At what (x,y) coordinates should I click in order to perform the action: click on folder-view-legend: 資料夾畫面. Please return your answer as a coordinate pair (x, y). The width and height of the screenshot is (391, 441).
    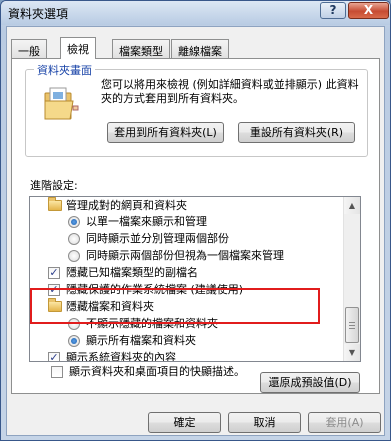
    Looking at the image, I should click on (64, 70).